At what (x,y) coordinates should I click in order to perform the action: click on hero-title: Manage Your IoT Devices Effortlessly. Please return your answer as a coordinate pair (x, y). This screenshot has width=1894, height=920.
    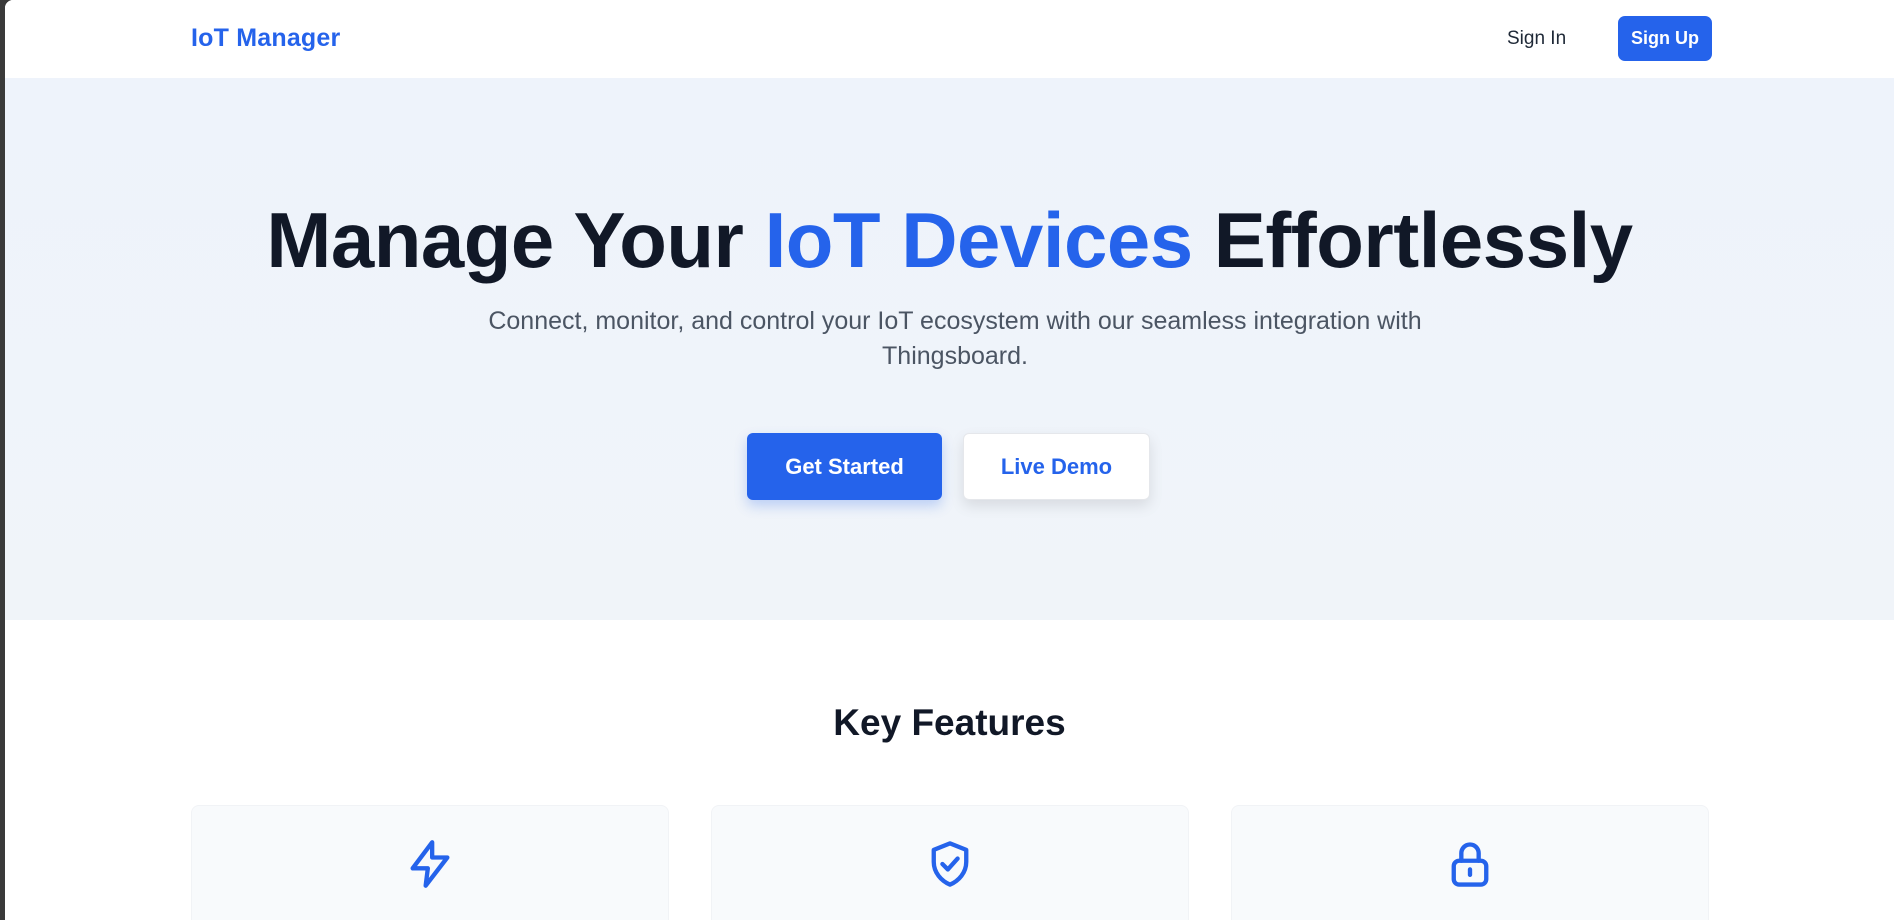
    Looking at the image, I should click on (949, 240).